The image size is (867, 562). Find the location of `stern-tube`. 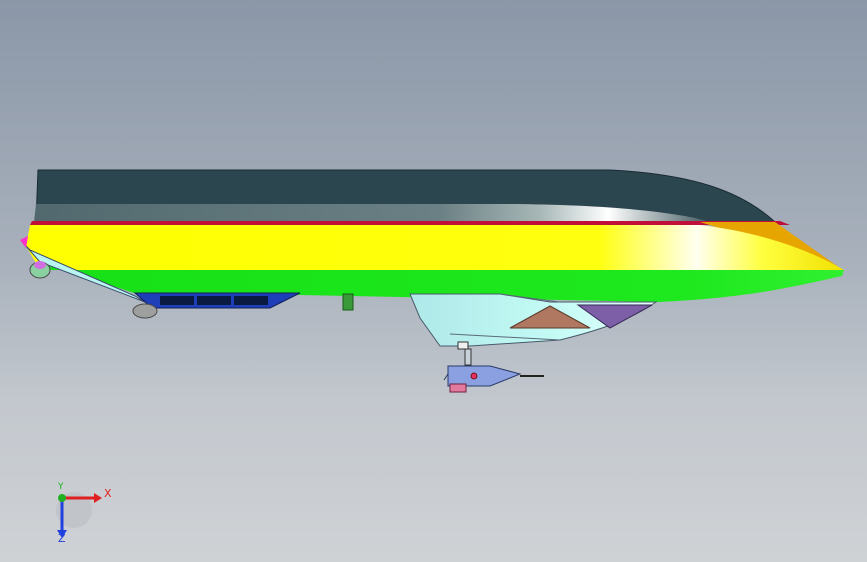

stern-tube is located at coordinates (145, 311).